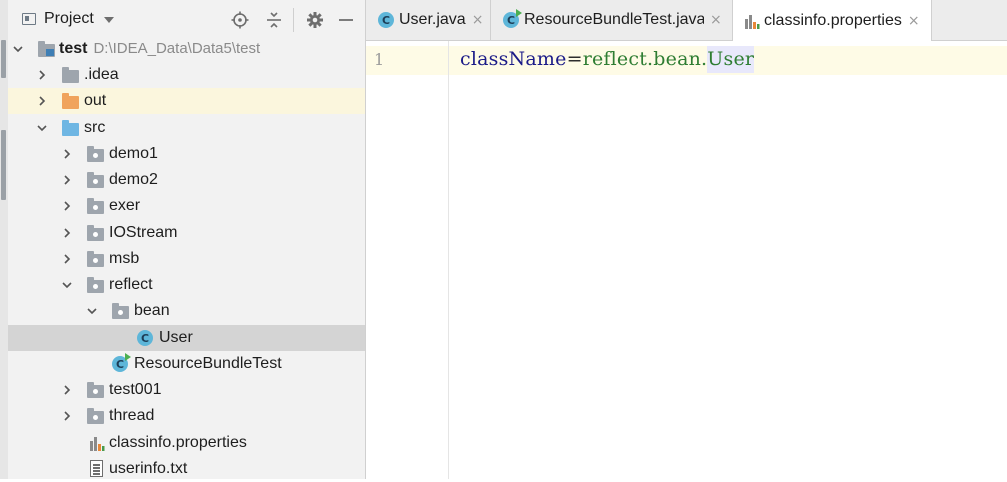 Image resolution: width=1007 pixels, height=482 pixels. I want to click on tree-item-label: out, so click(95, 100).